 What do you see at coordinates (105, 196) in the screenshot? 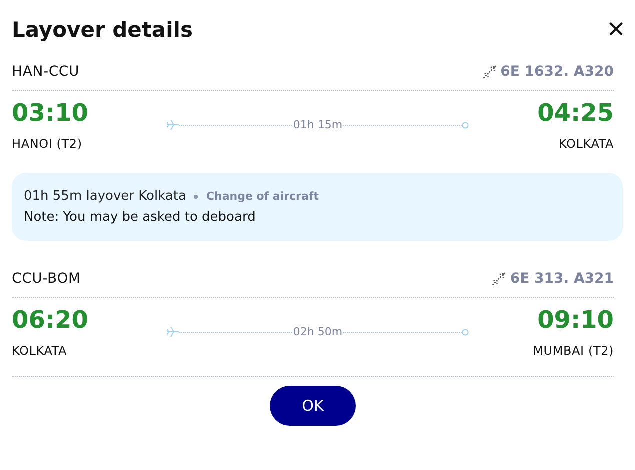
I see `layover-summary: 01h 55m layover Kolkata` at bounding box center [105, 196].